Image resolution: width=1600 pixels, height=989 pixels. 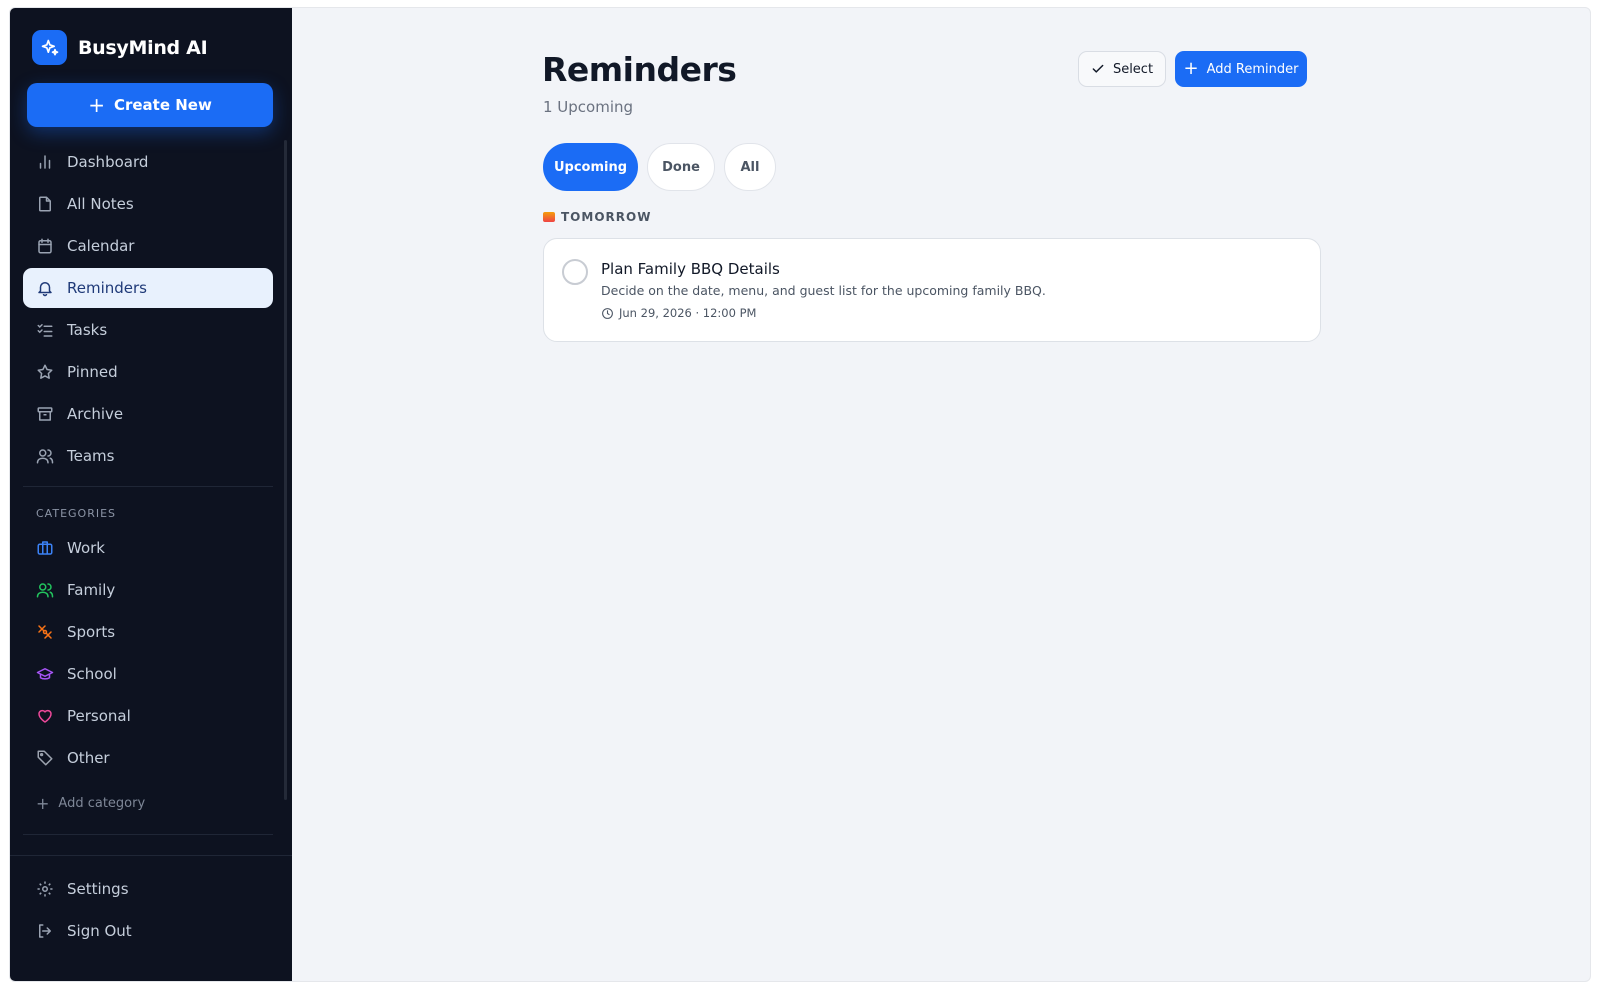 I want to click on brand: BusyMind AI, so click(x=120, y=47).